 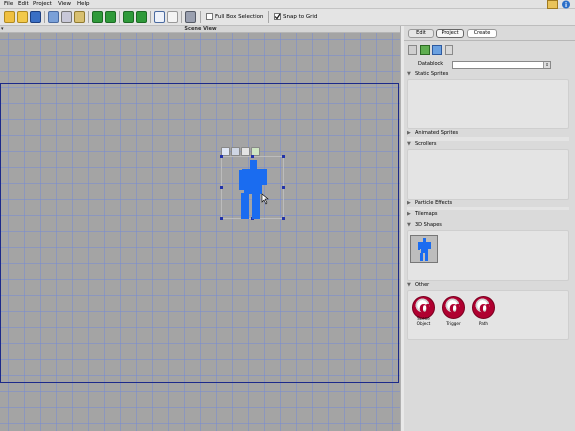 I want to click on section-label: Scrollers, so click(x=426, y=144).